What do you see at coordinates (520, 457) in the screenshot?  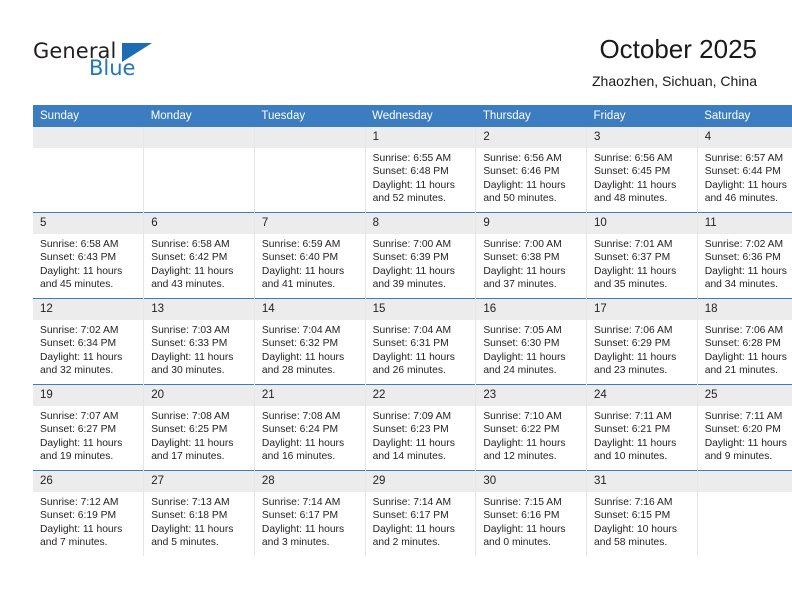 I see `daylight-text: and 12 minutes.` at bounding box center [520, 457].